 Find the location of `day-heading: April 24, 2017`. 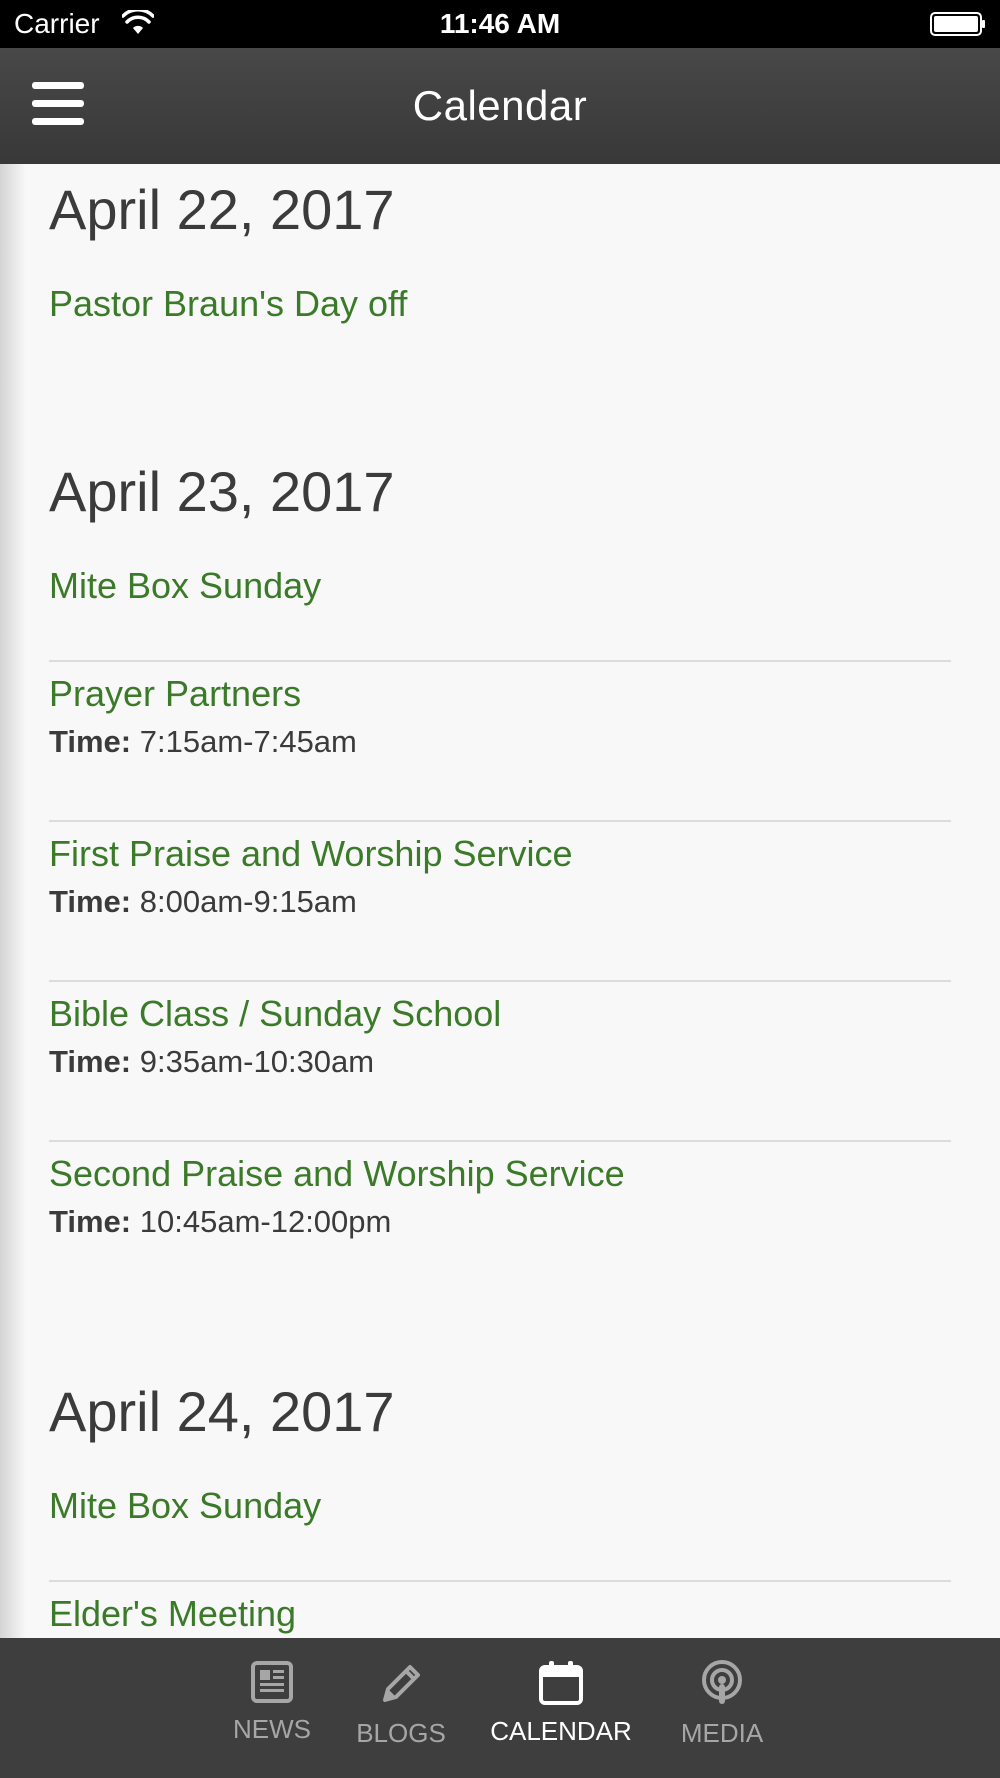

day-heading: April 24, 2017 is located at coordinates (222, 1411).